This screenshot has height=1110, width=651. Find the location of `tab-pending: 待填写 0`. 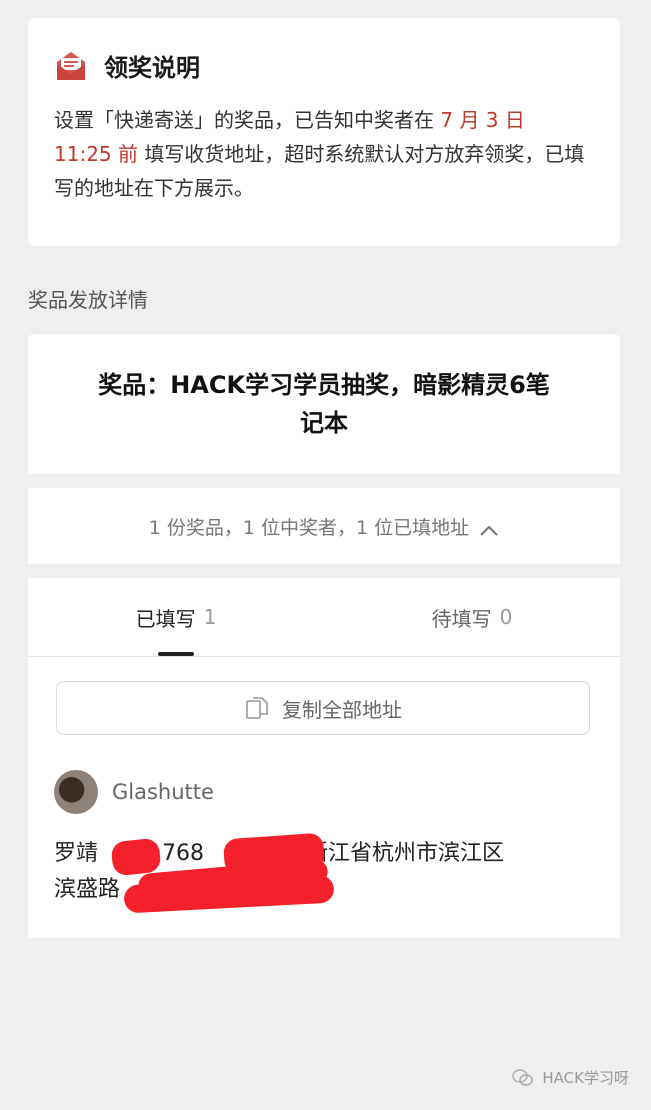

tab-pending: 待填写 0 is located at coordinates (472, 617).